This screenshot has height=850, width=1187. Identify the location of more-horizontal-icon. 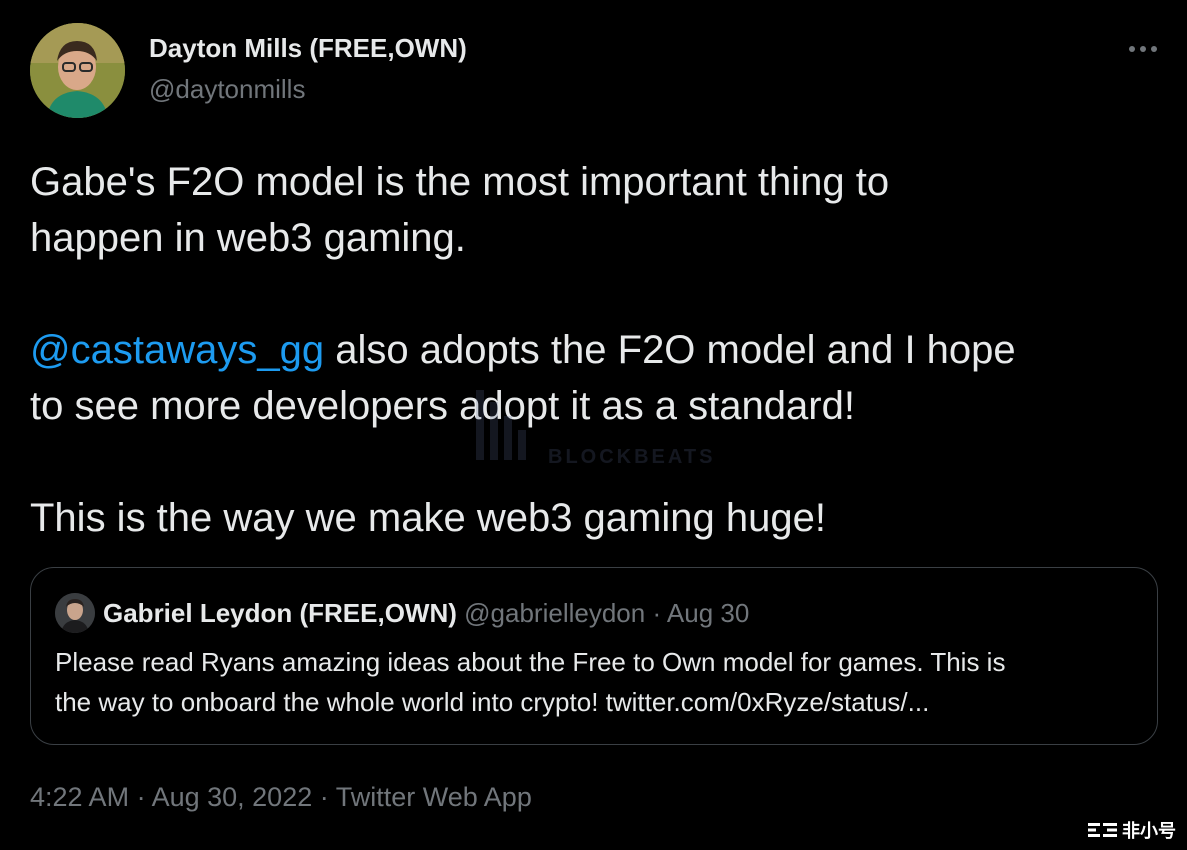
(1143, 49).